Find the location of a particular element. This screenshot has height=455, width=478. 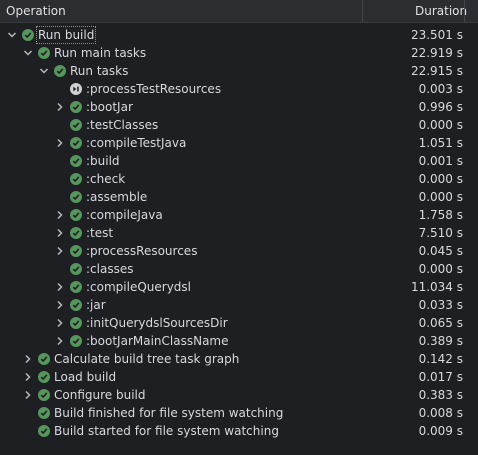

tree-row: :compileQuerydsl 11.034 s is located at coordinates (239, 287).